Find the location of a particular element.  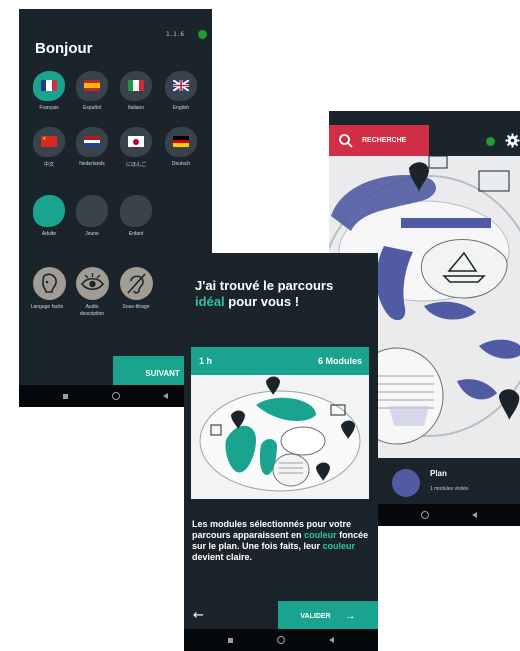

language-option-english: English is located at coordinates (181, 91).